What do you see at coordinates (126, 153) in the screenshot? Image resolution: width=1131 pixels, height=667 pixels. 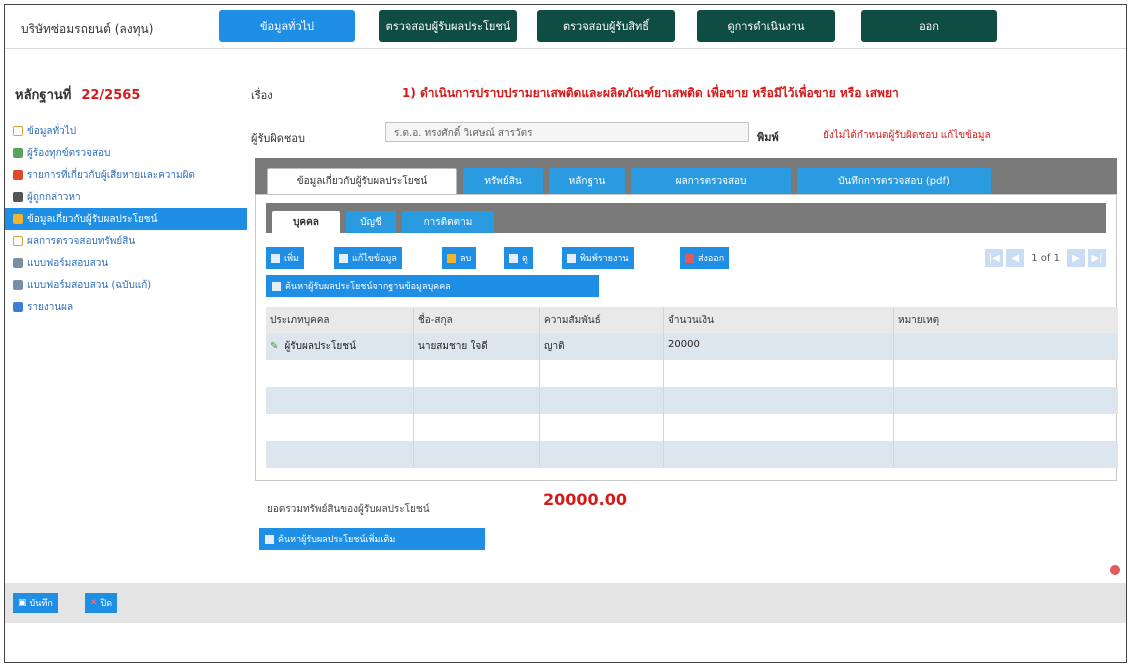 I see `sidebar-item-complainant: ผู้ร้องทุกข์ตรวจสอบ` at bounding box center [126, 153].